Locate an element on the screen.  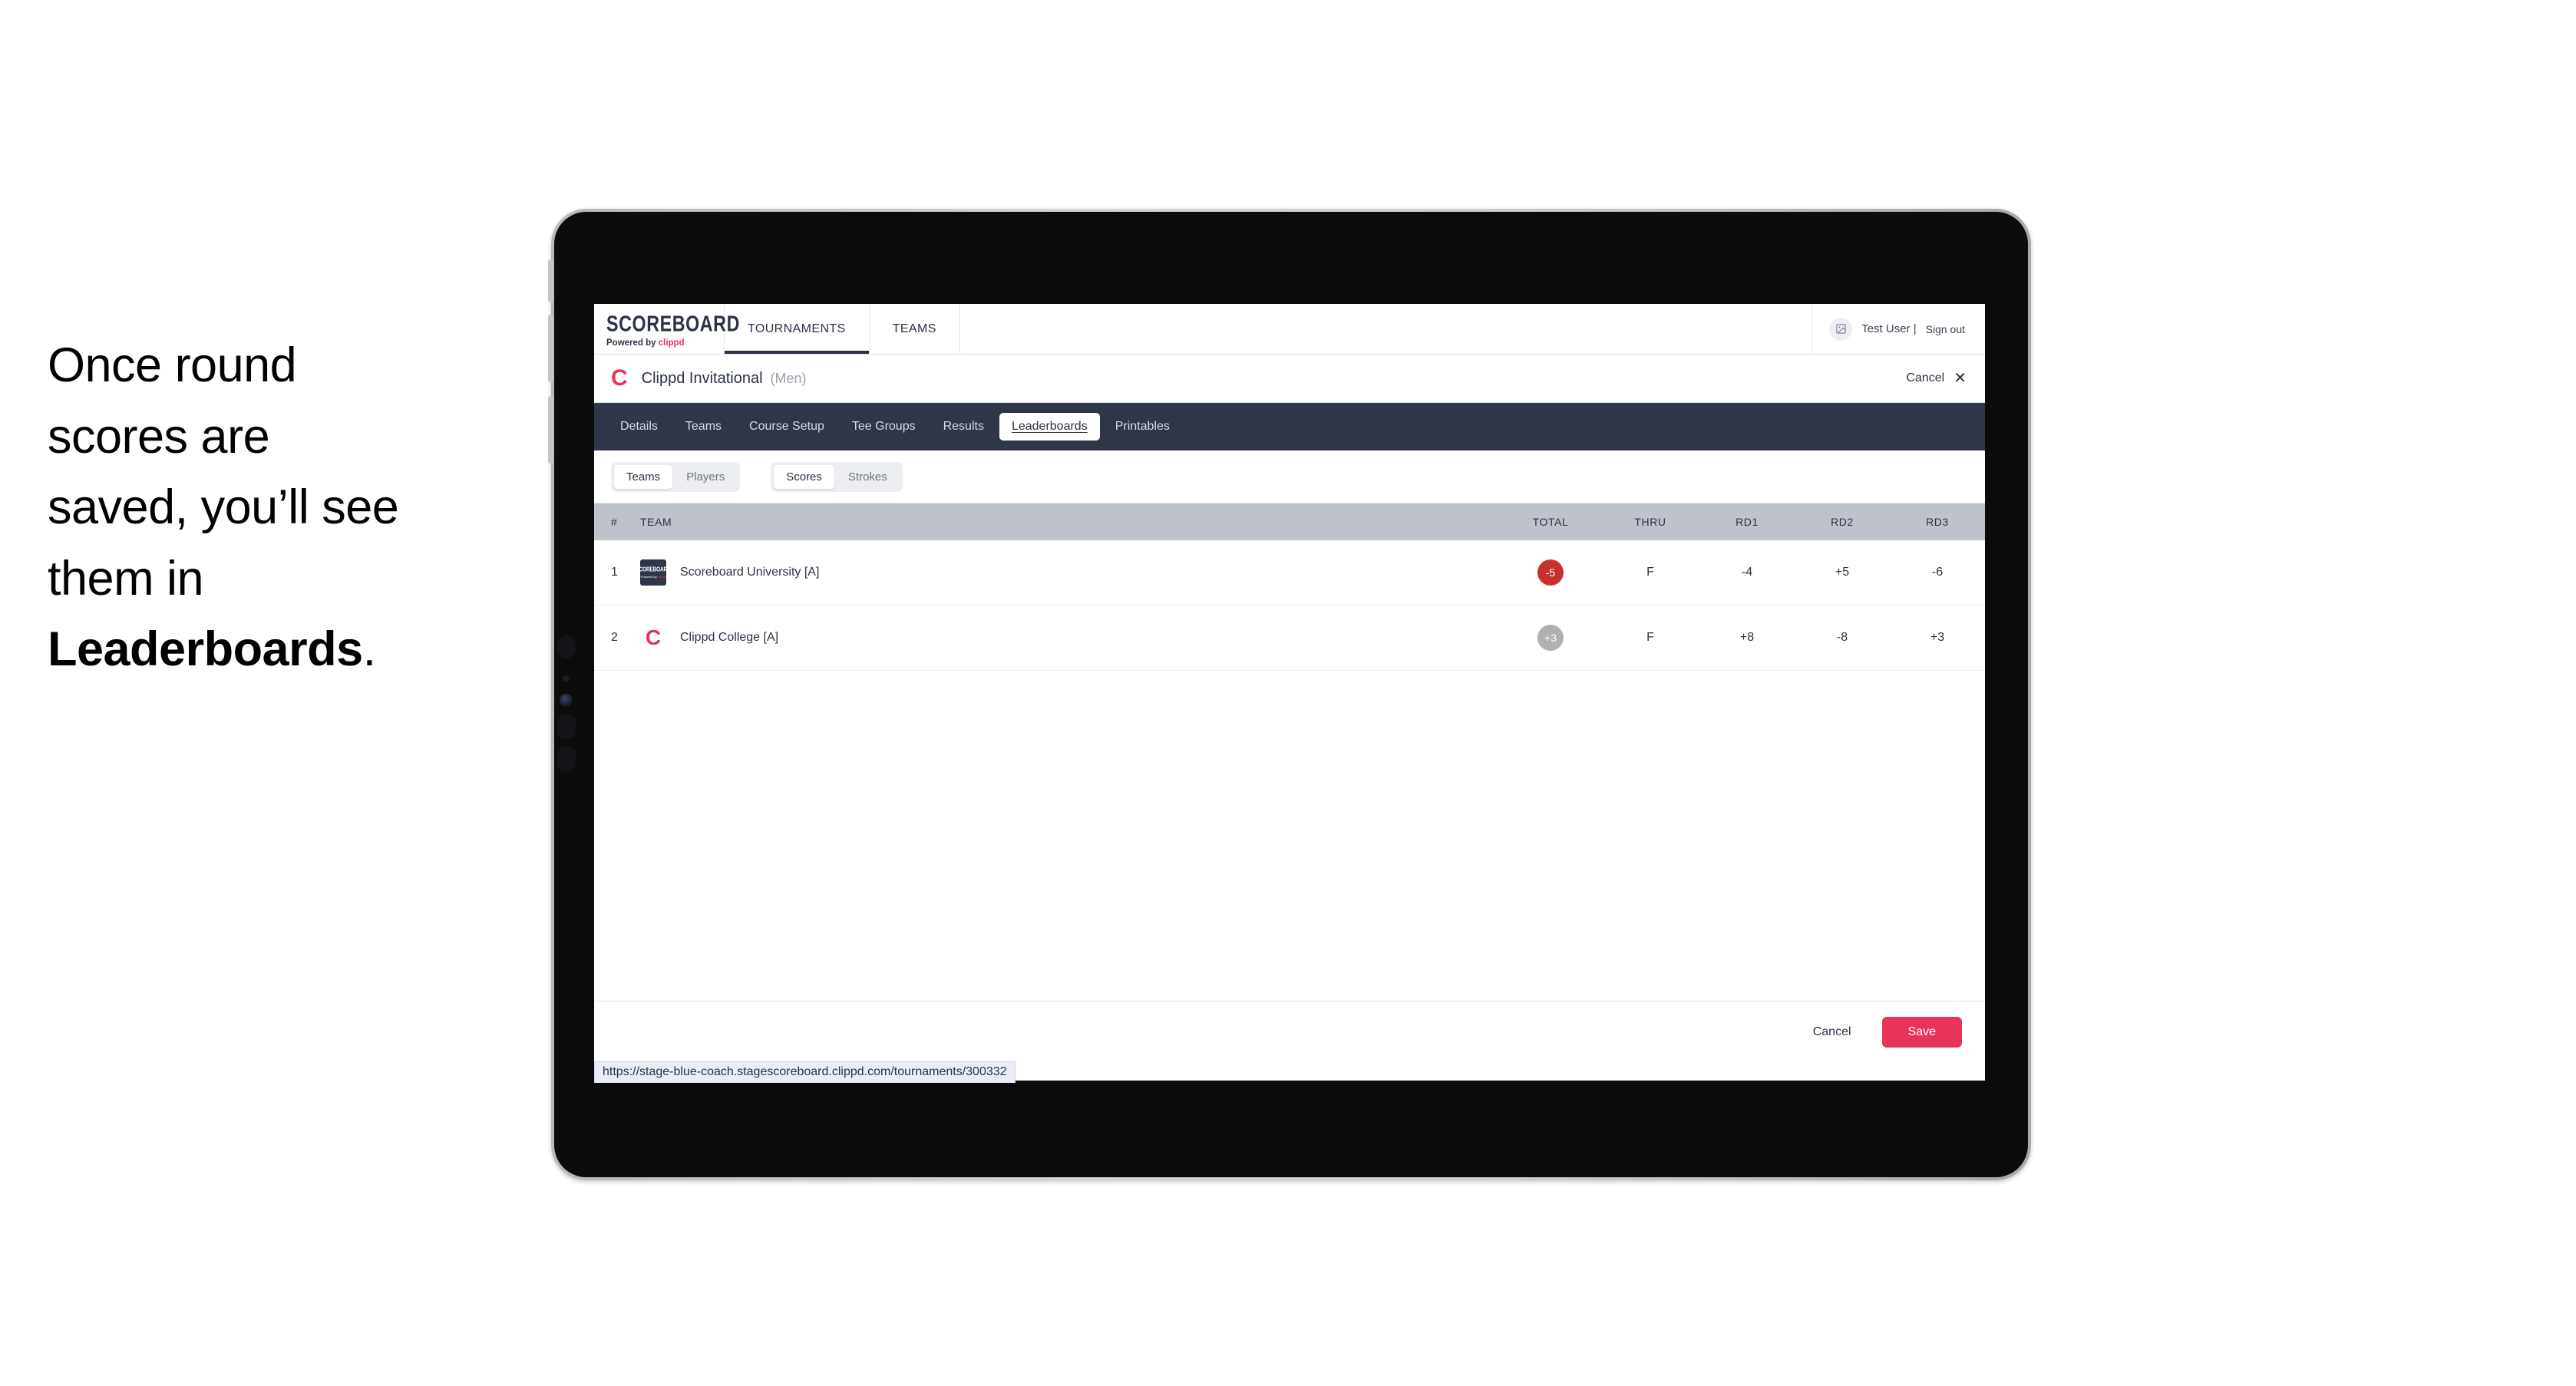
row-total-cell: +3 is located at coordinates (1550, 638).